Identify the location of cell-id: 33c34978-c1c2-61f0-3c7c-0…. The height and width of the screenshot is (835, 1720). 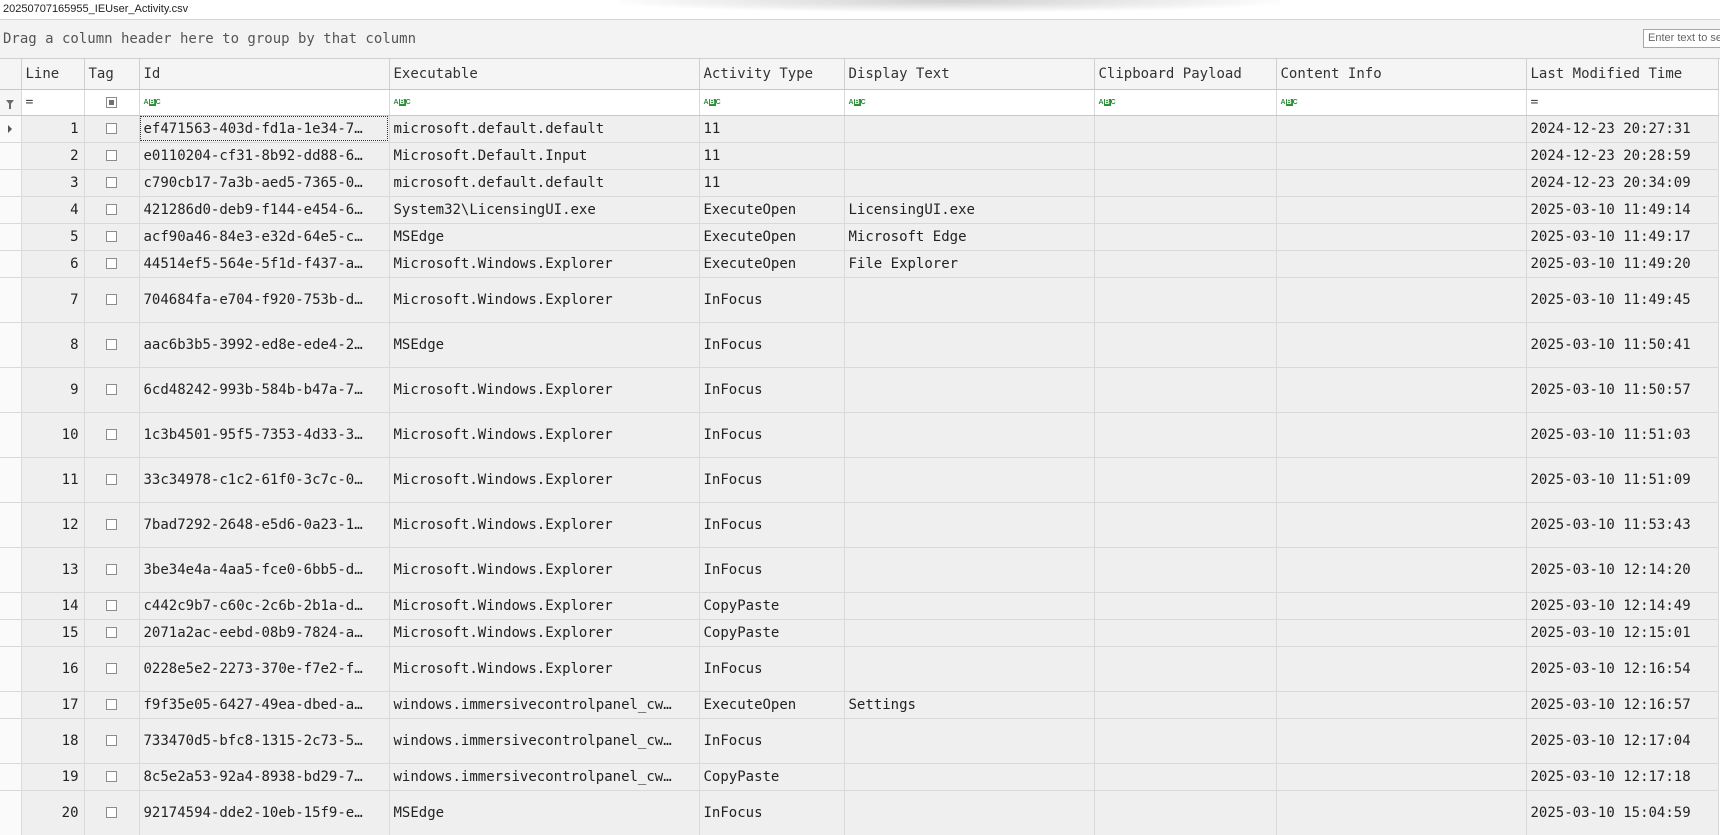
(264, 480).